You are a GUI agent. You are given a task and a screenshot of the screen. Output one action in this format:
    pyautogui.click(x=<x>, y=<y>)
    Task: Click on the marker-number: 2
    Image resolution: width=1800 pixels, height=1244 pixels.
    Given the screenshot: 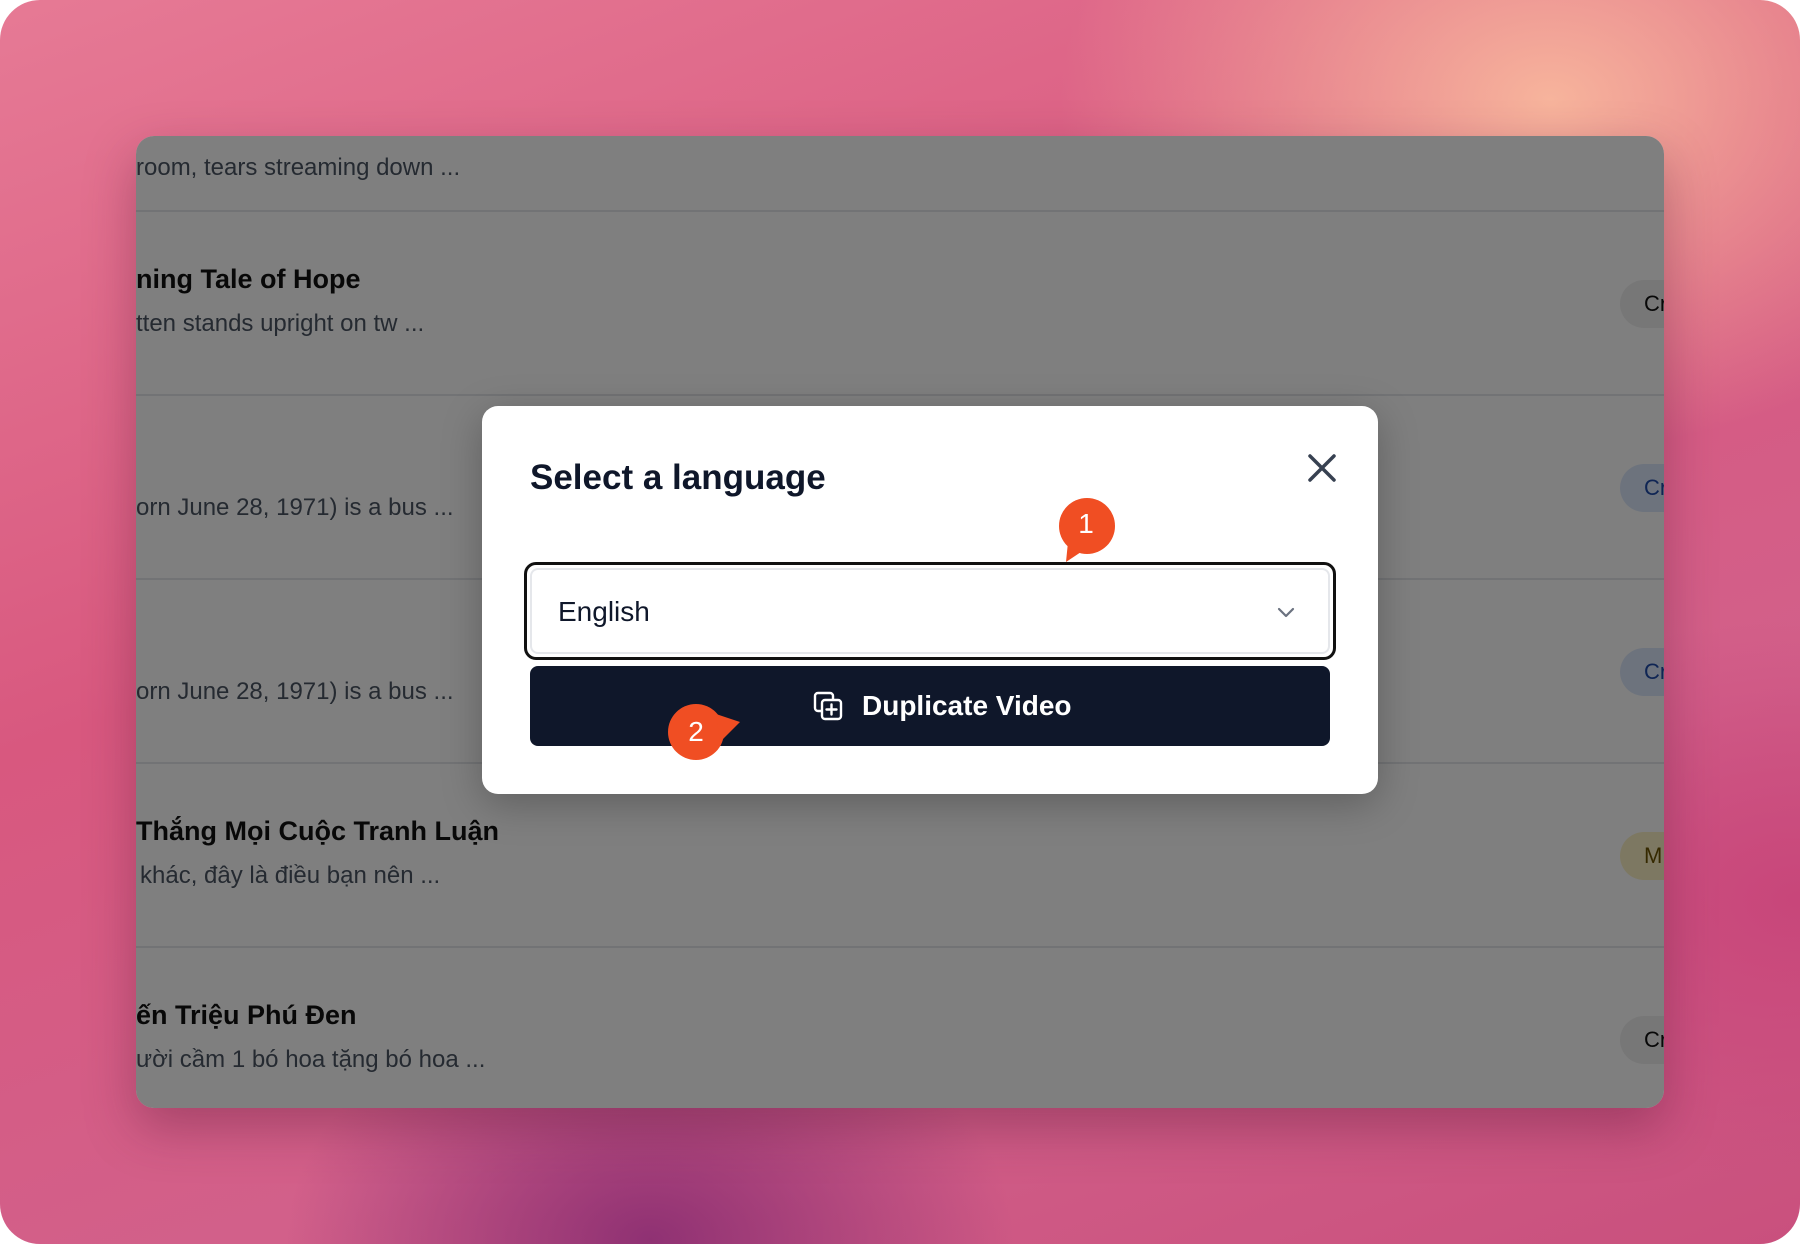 What is the action you would take?
    pyautogui.click(x=696, y=731)
    